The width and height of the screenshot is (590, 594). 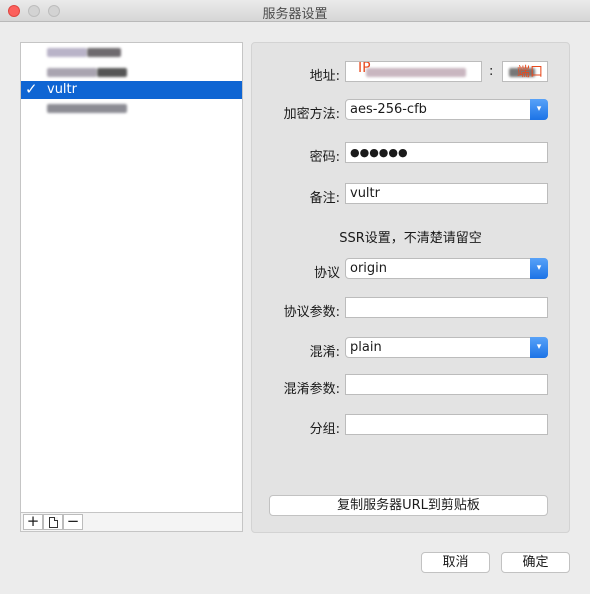 I want to click on window-title: 服务器设置, so click(x=295, y=14).